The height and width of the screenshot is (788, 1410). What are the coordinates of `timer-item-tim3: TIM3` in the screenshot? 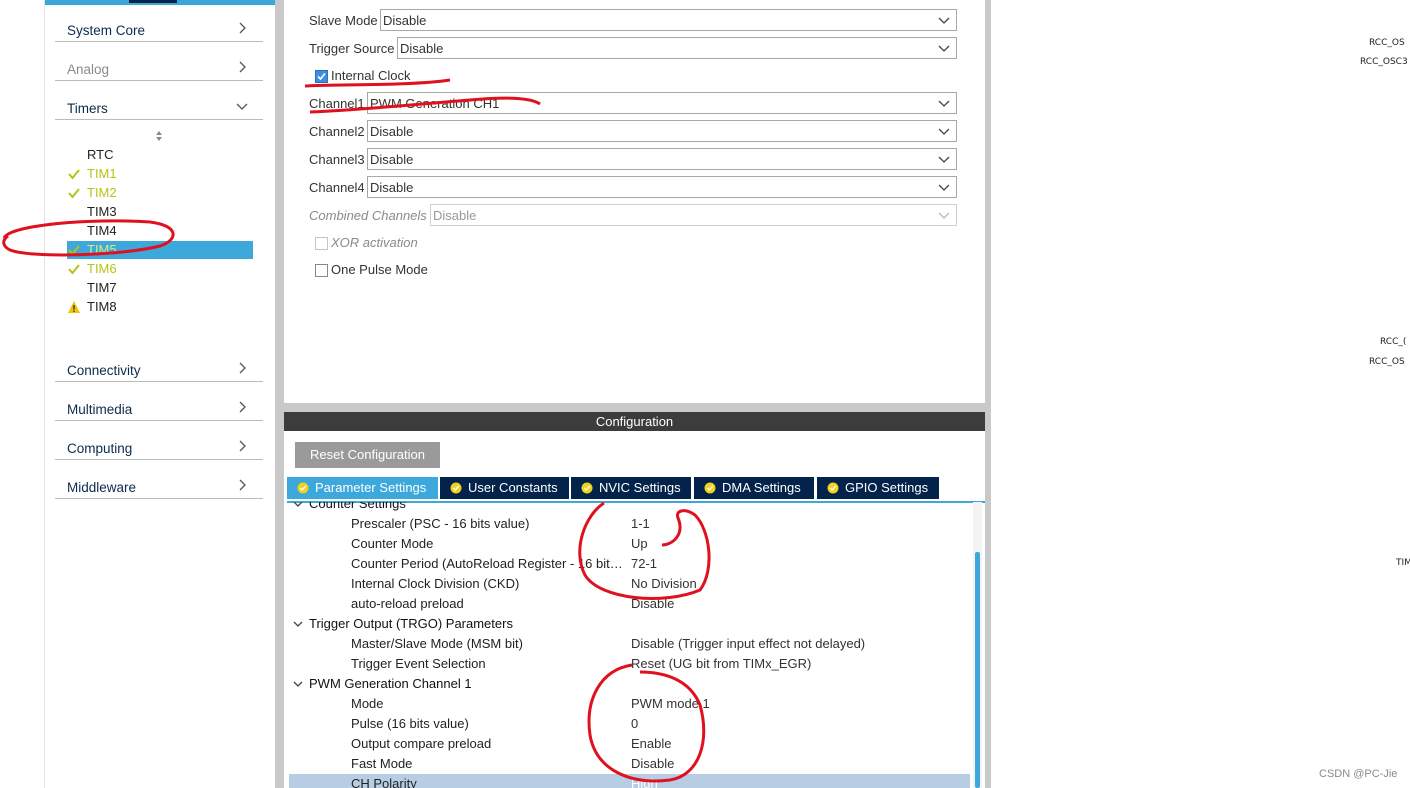 It's located at (160, 212).